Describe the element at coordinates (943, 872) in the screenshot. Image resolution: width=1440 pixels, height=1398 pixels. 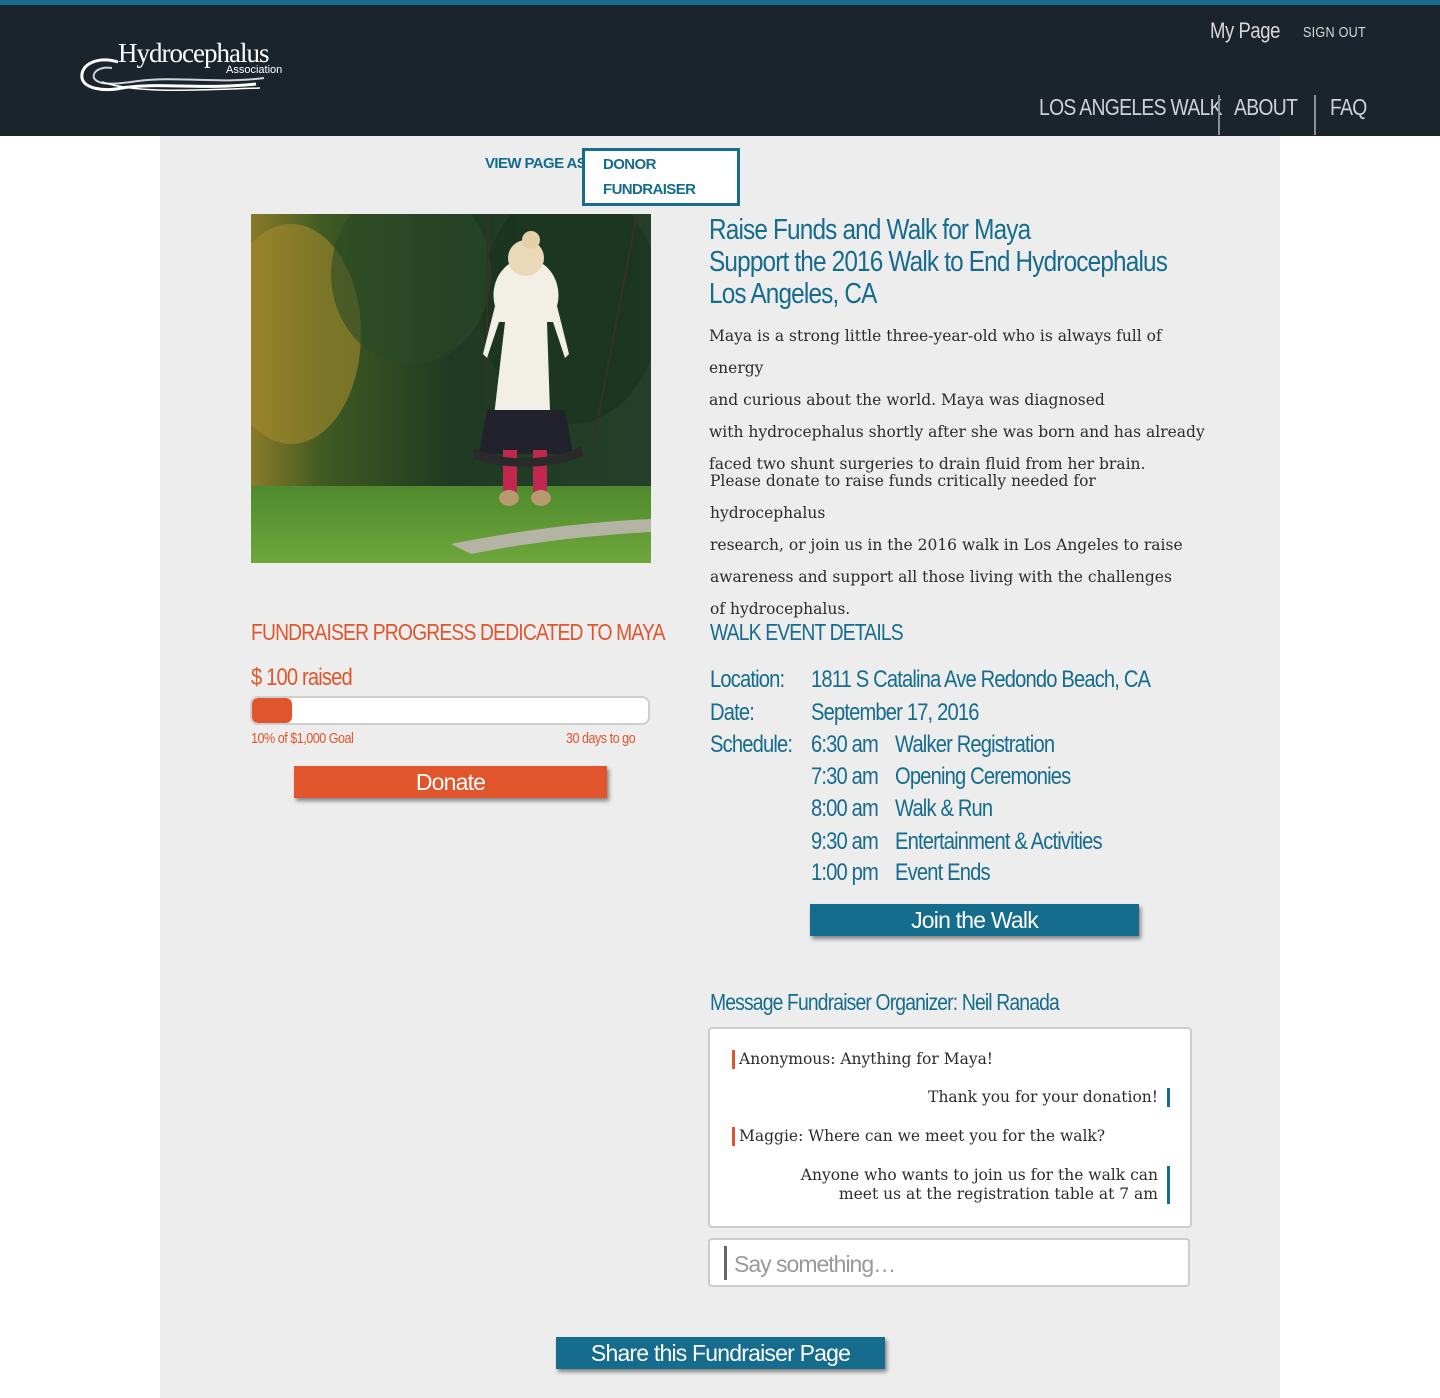
I see `schedule-event: Event Ends` at that location.